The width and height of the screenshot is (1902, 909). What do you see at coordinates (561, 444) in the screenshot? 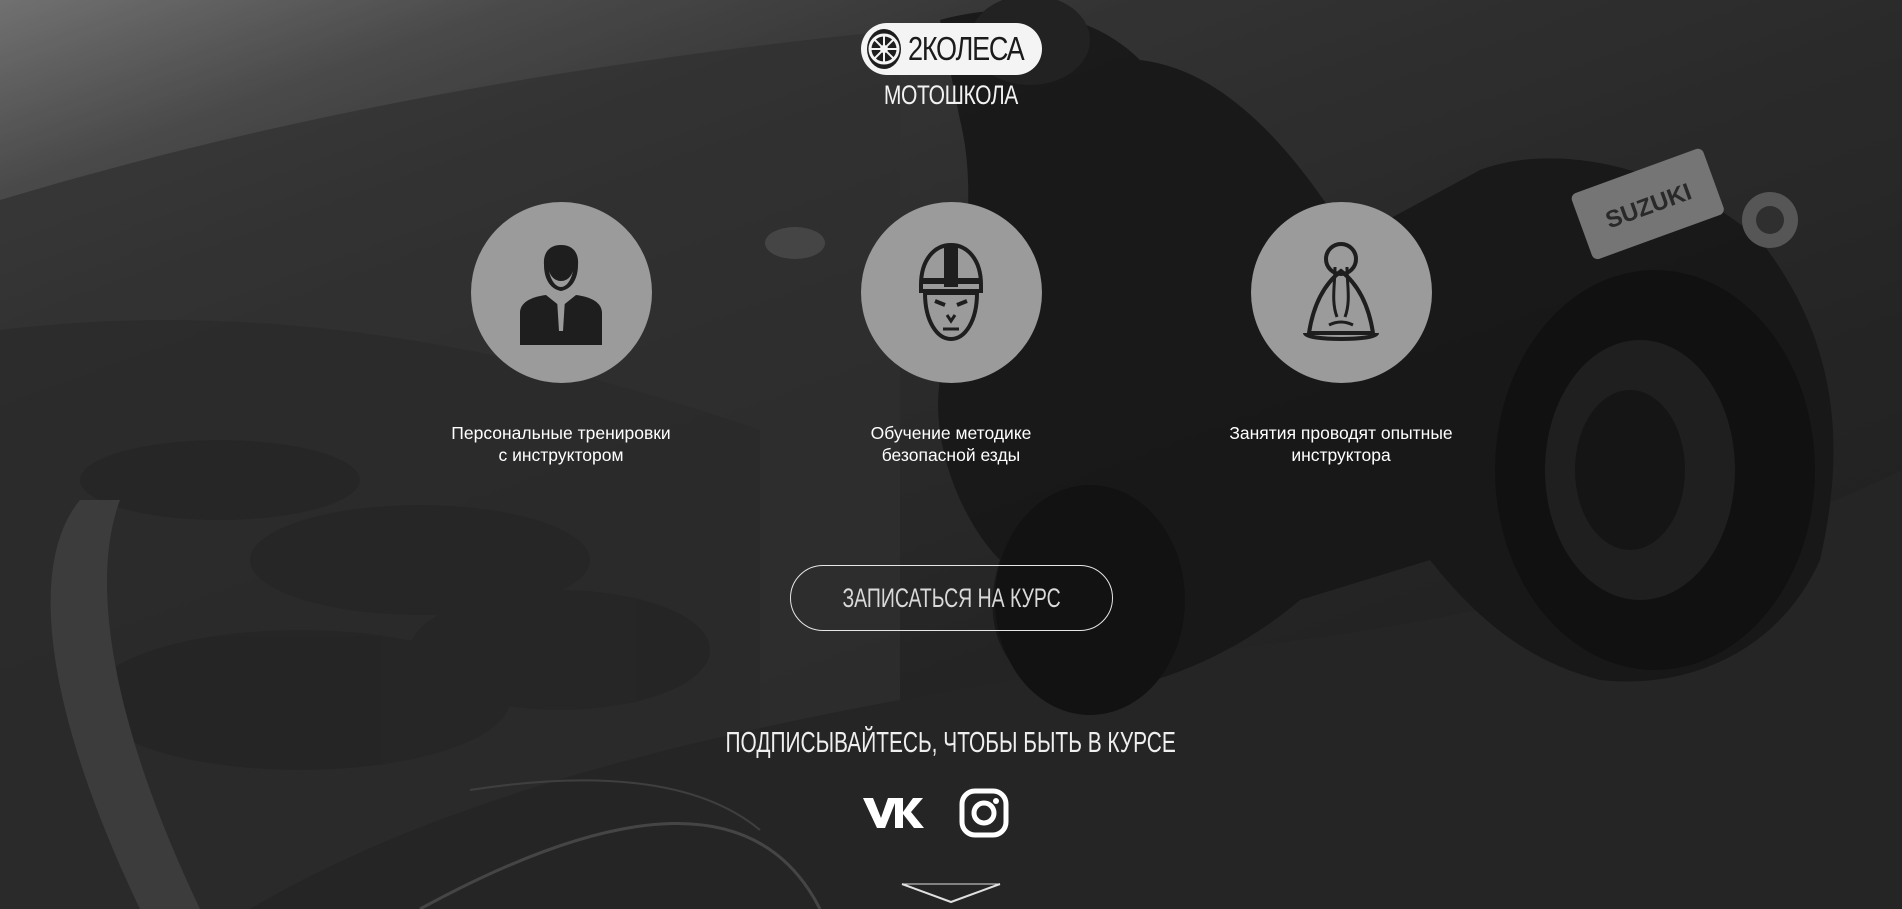
I see `feature-caption: Персональные тренировки с инструктором` at bounding box center [561, 444].